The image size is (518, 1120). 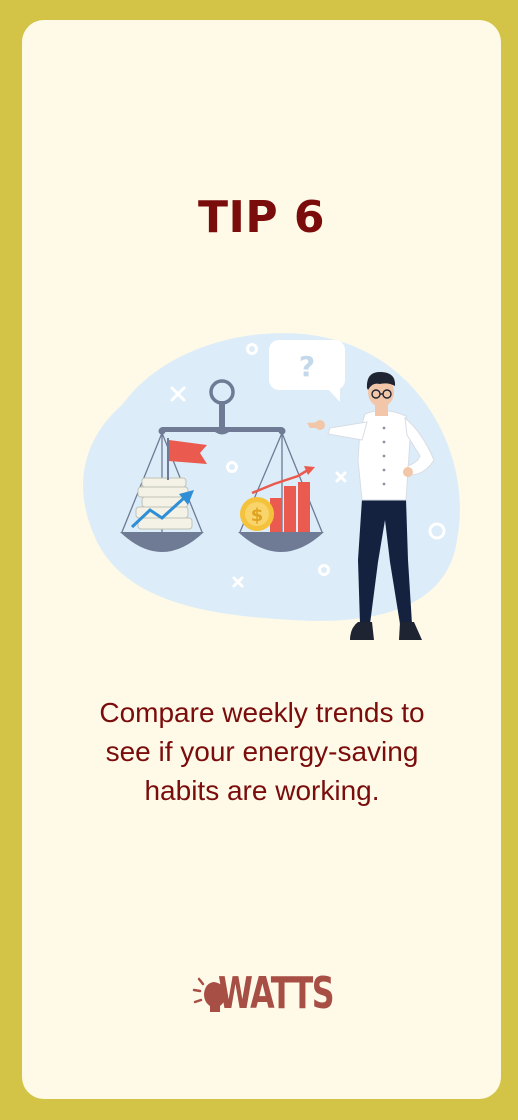 I want to click on watts-logo: WATTS, so click(x=263, y=996).